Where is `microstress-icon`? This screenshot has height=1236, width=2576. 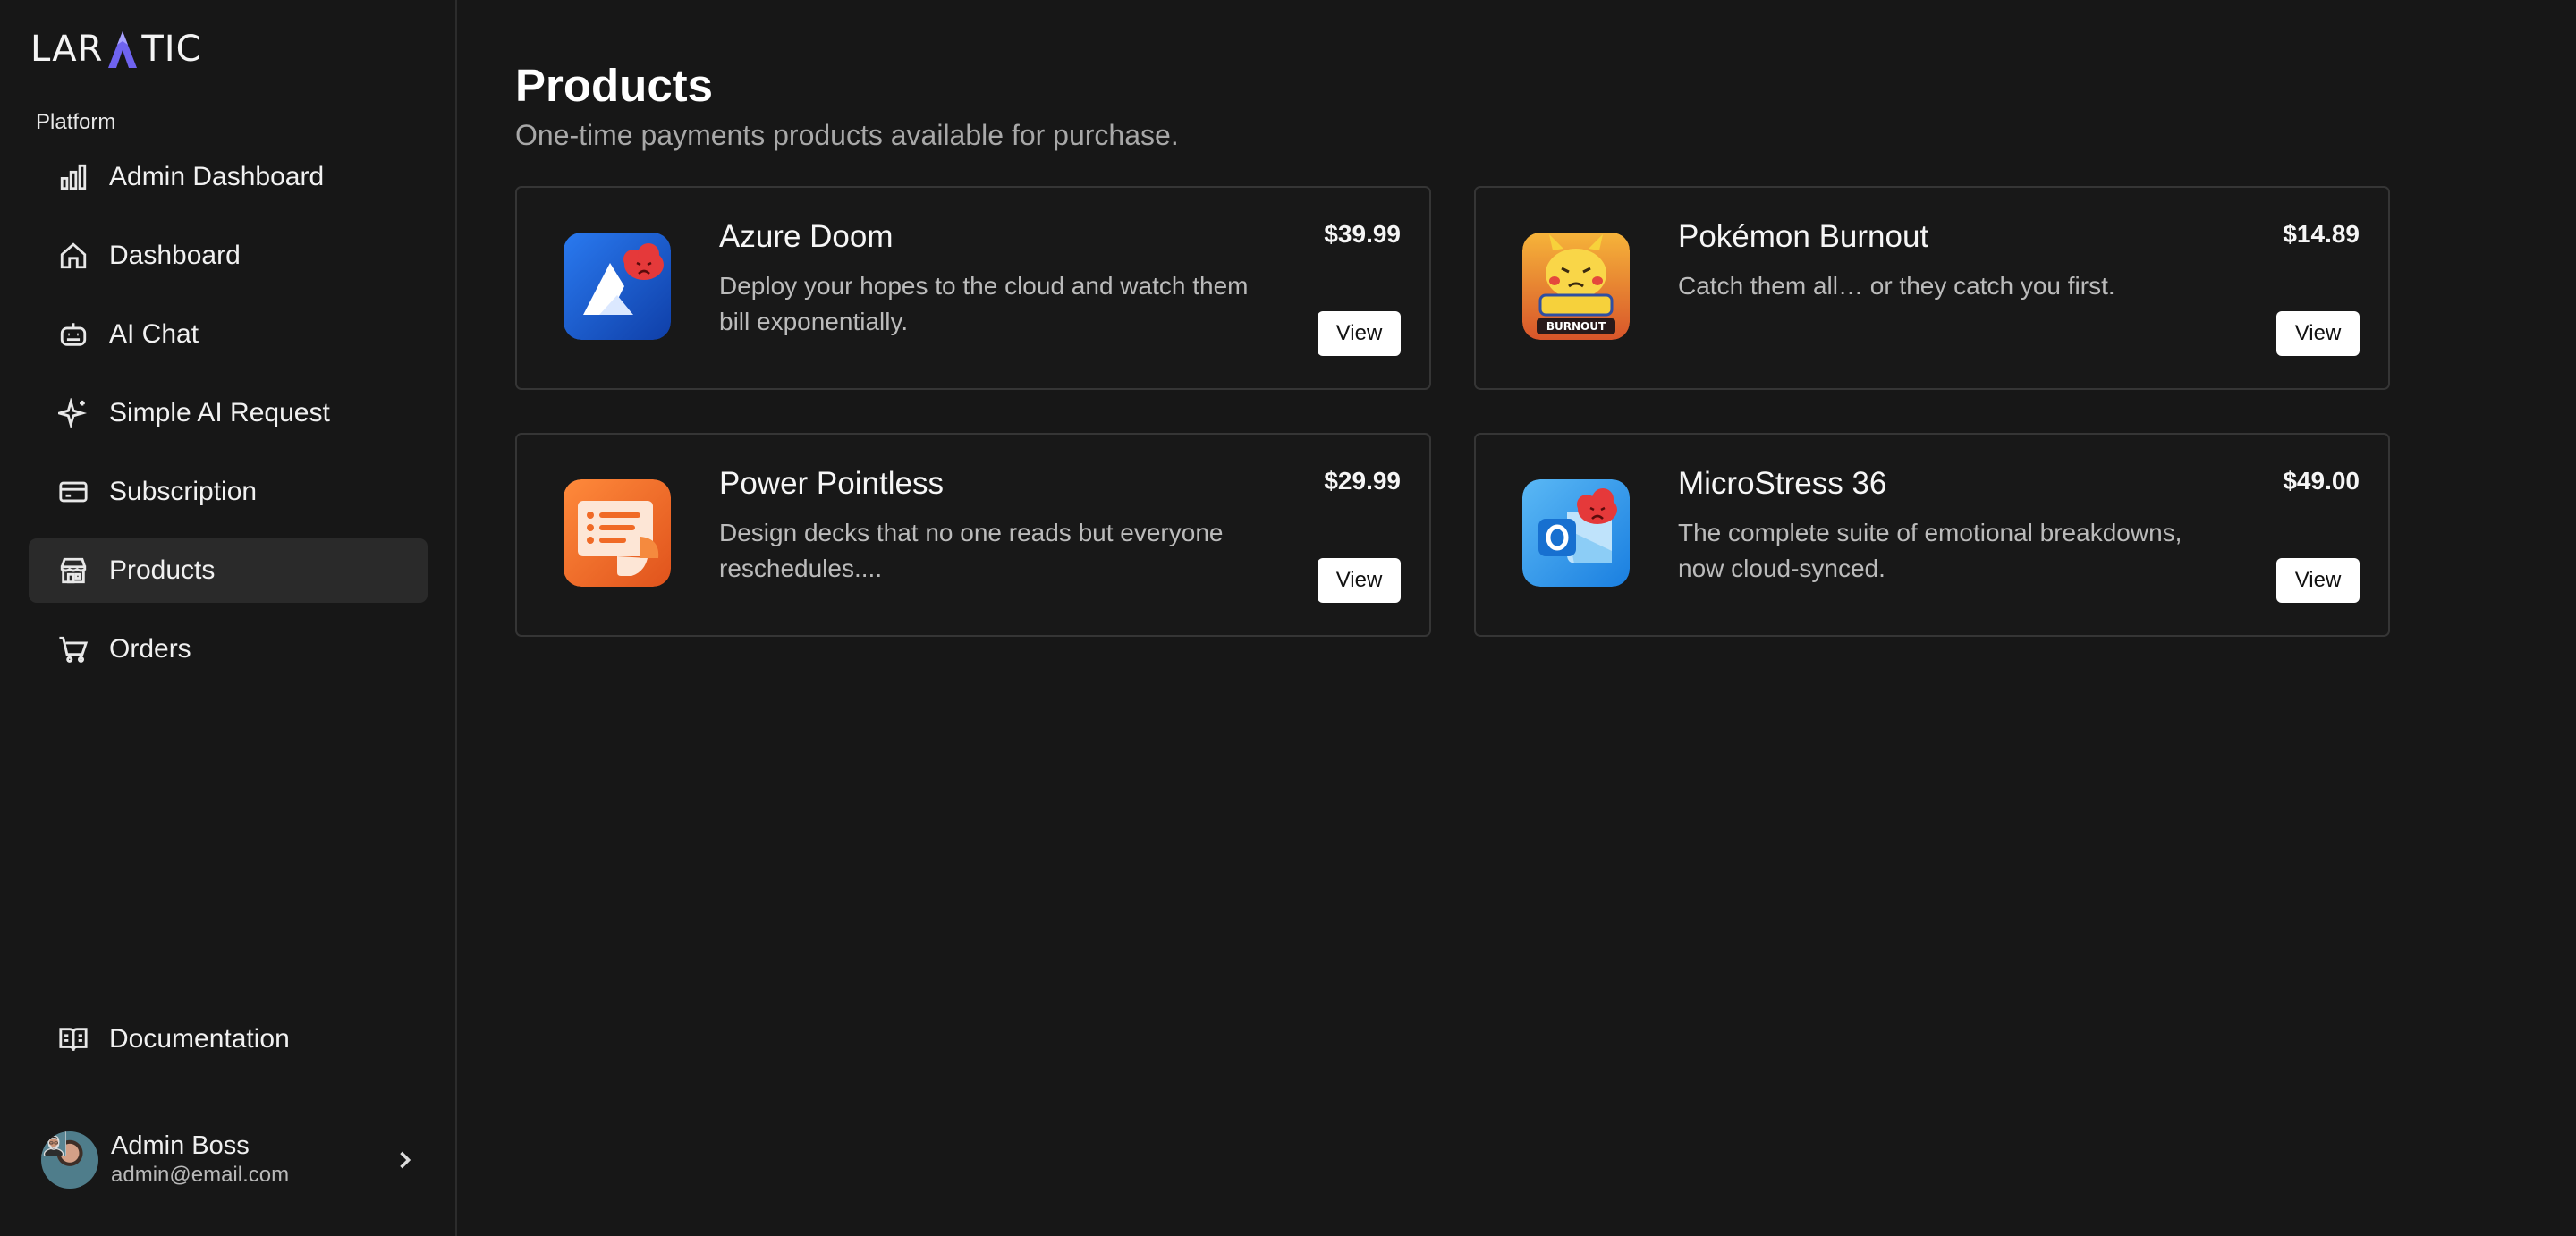
microstress-icon is located at coordinates (1576, 533).